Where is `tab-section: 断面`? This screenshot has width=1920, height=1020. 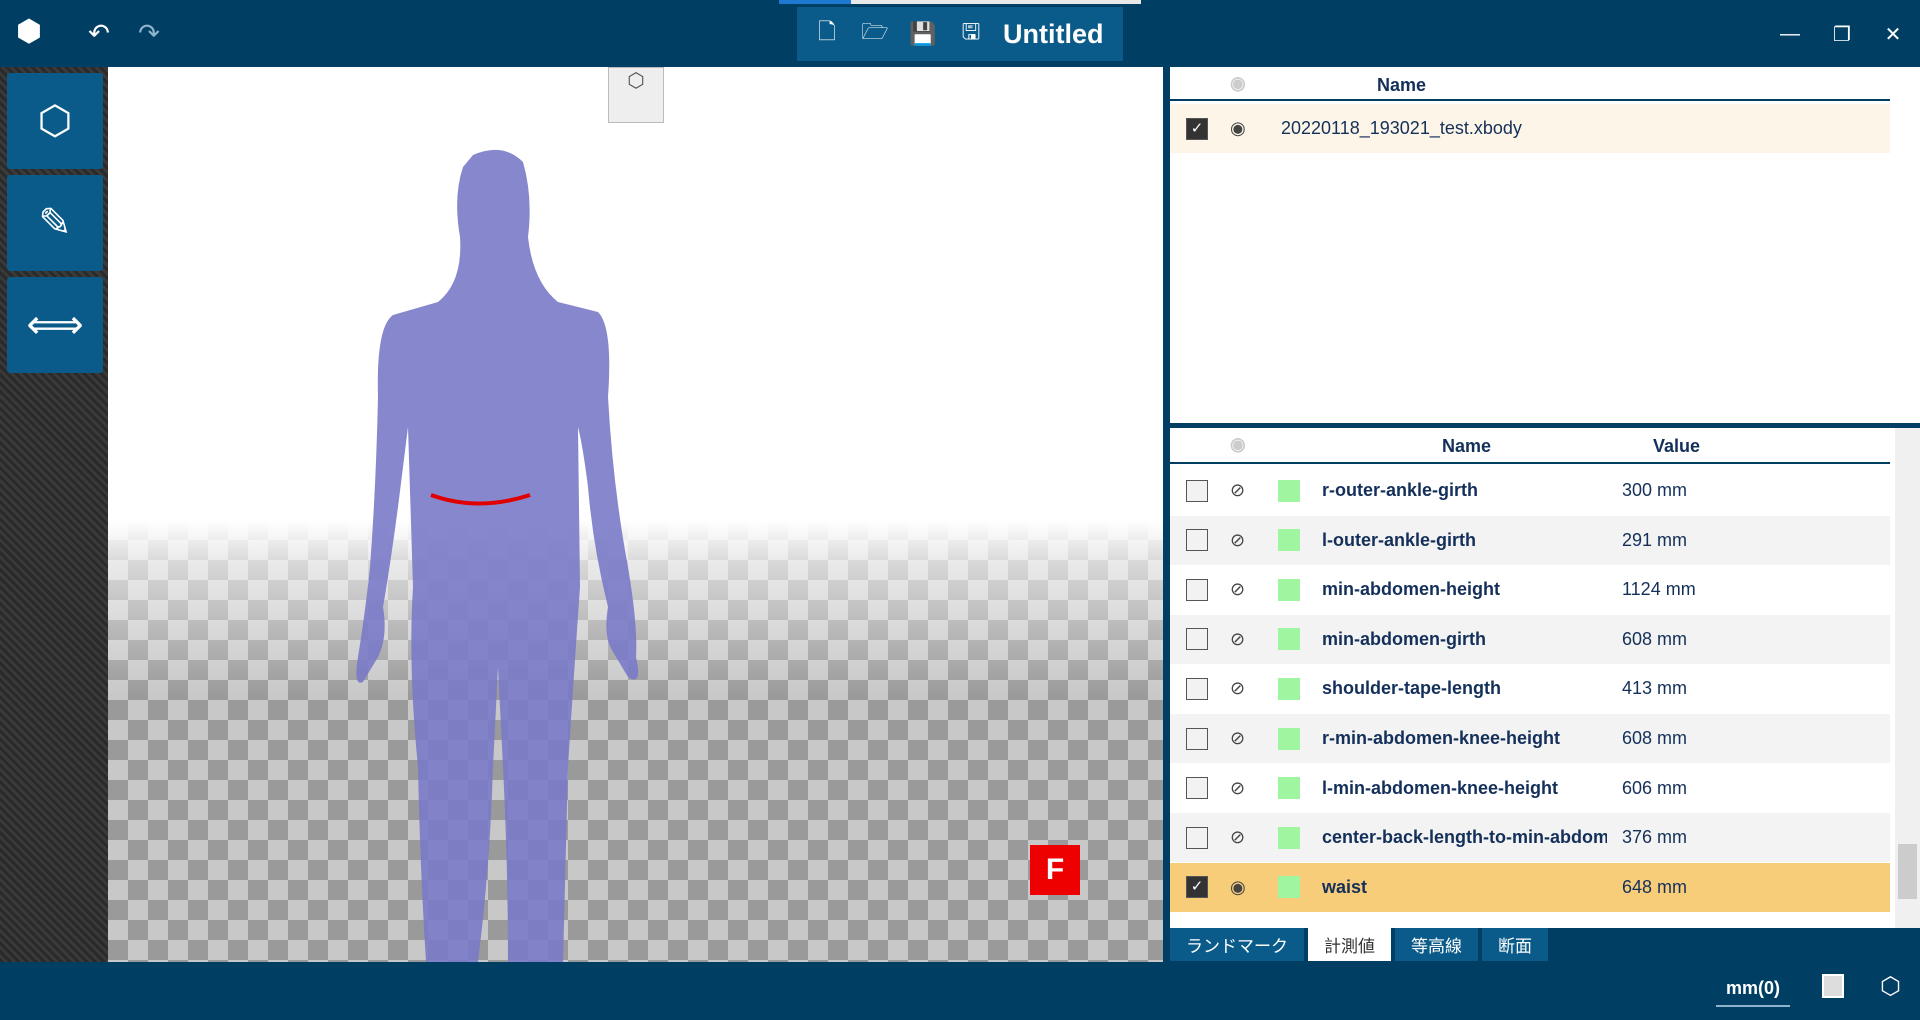 tab-section: 断面 is located at coordinates (1515, 944).